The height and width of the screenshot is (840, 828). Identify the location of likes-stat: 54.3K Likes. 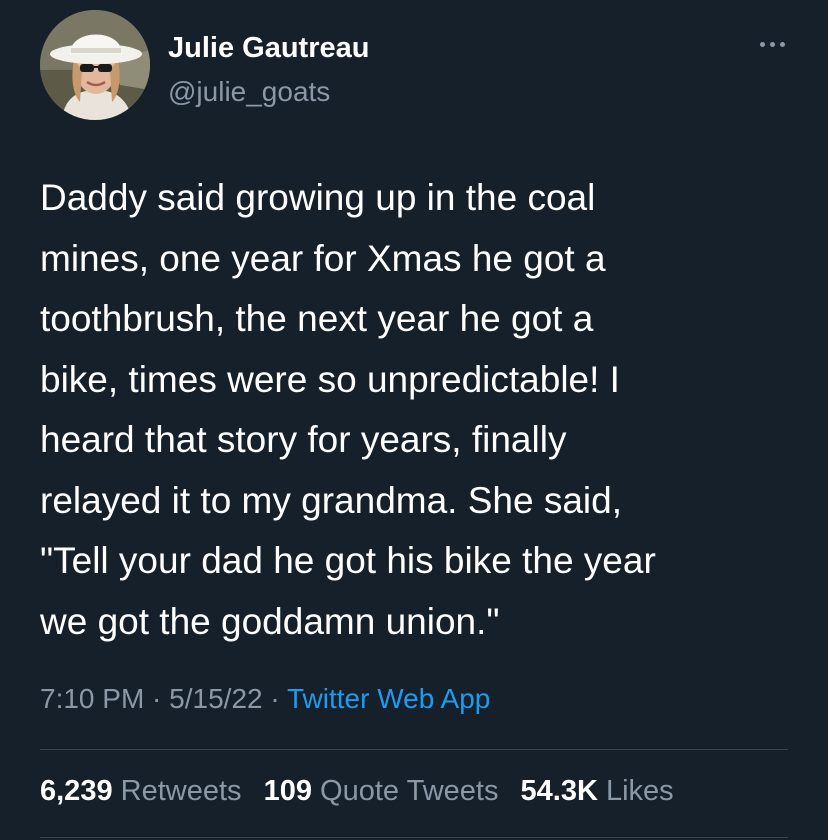
(597, 791).